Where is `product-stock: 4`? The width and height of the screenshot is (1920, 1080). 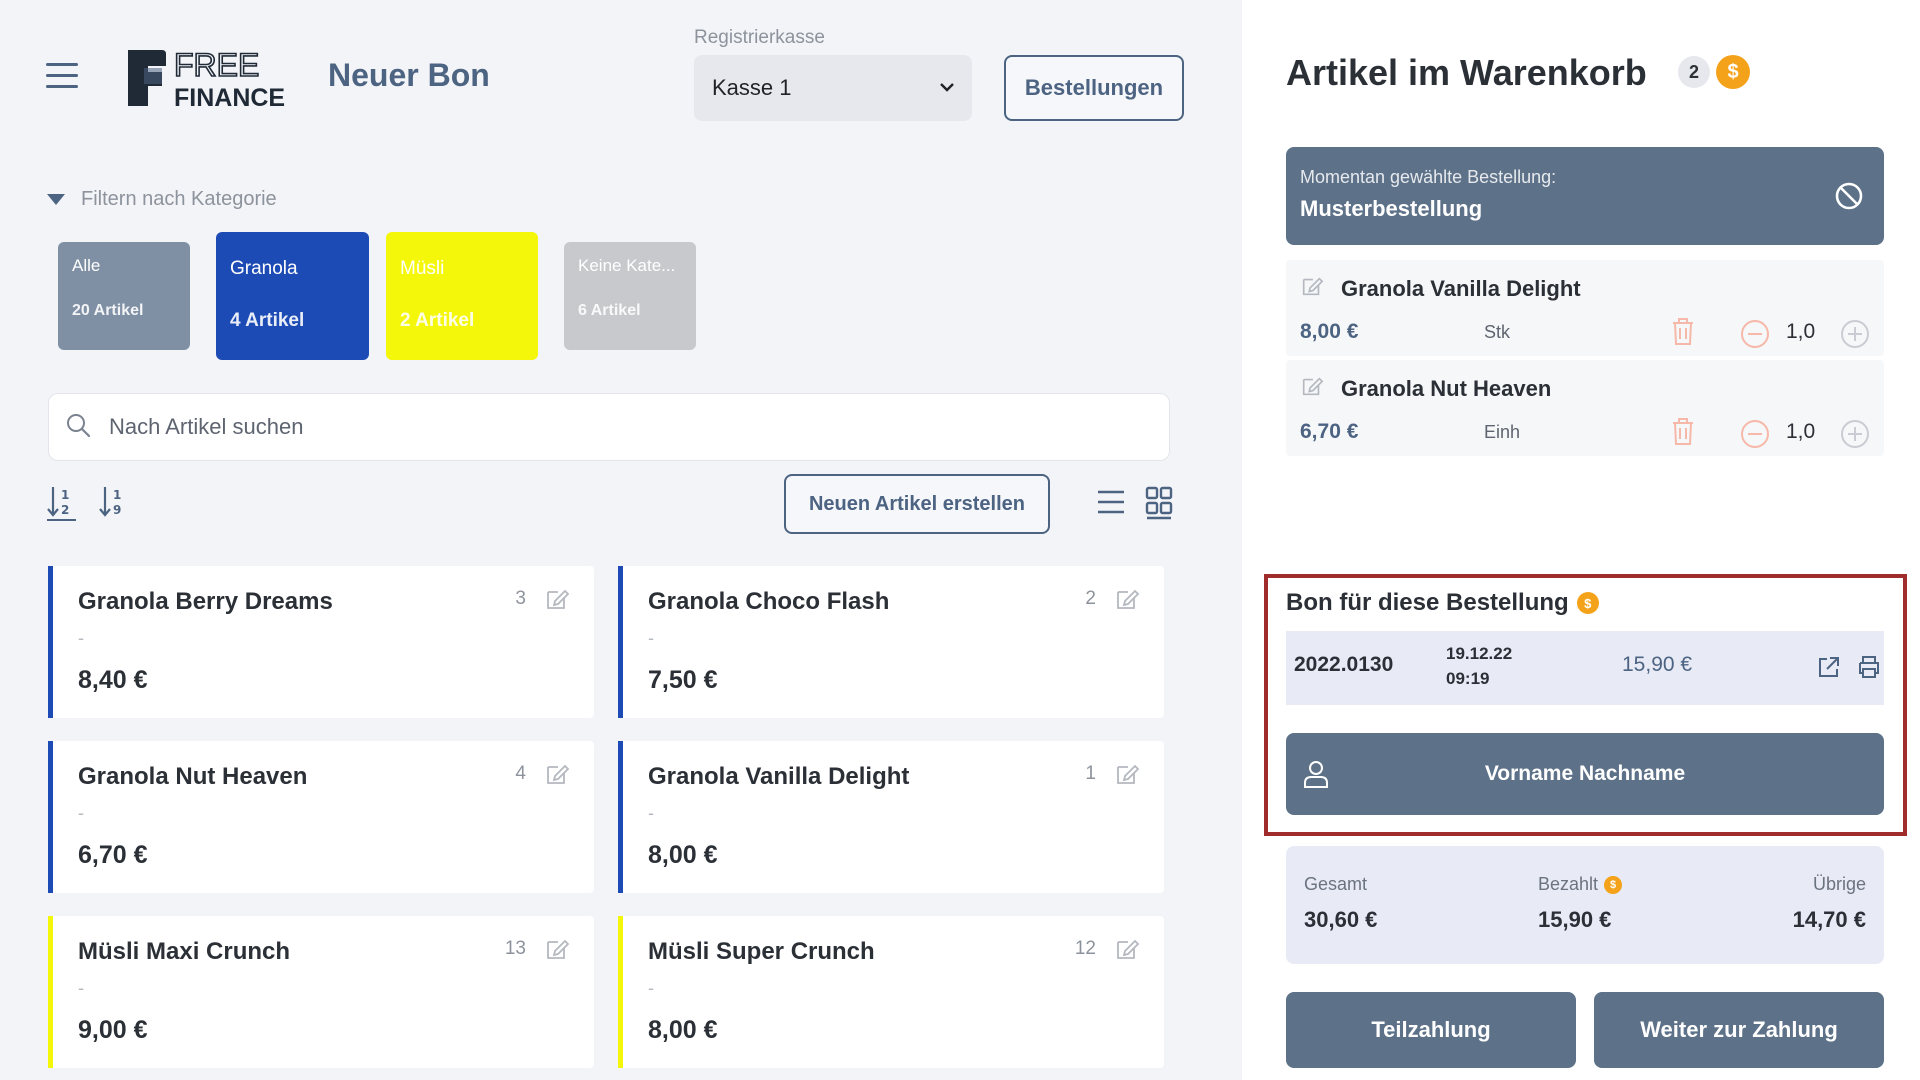 product-stock: 4 is located at coordinates (520, 773).